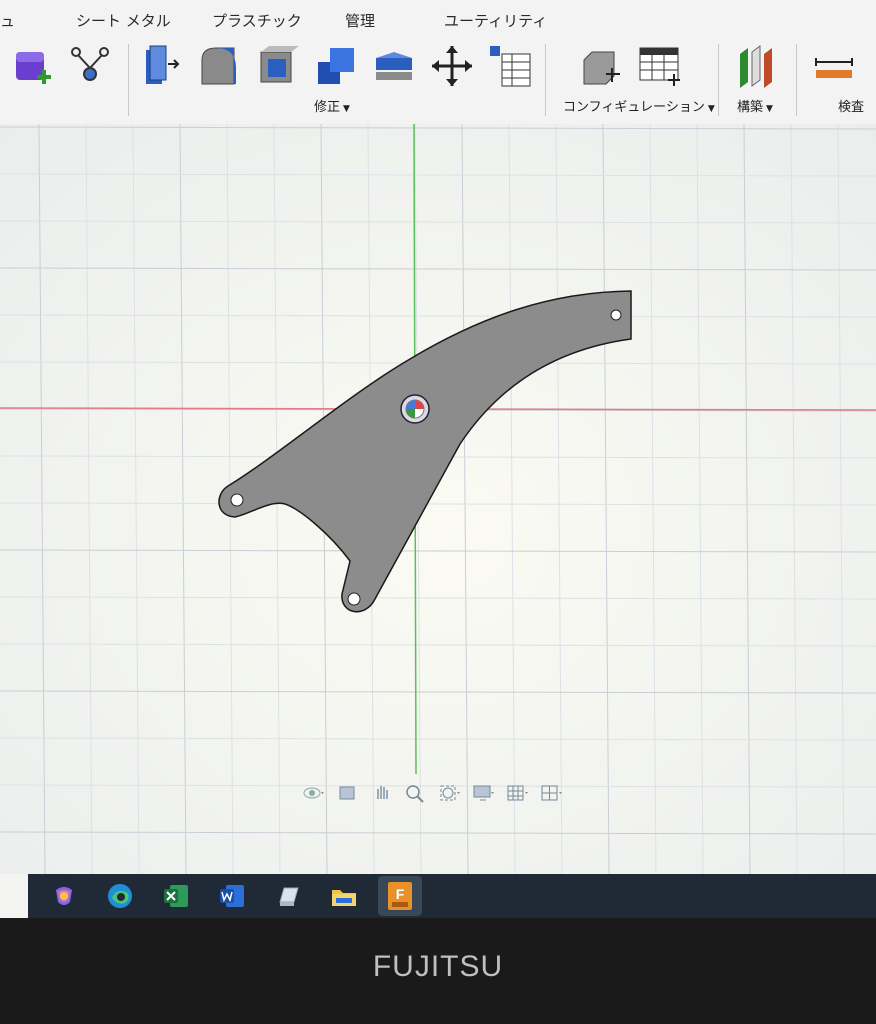 The image size is (876, 1024). I want to click on tab-sheet-metal: シート メタル, so click(123, 20).